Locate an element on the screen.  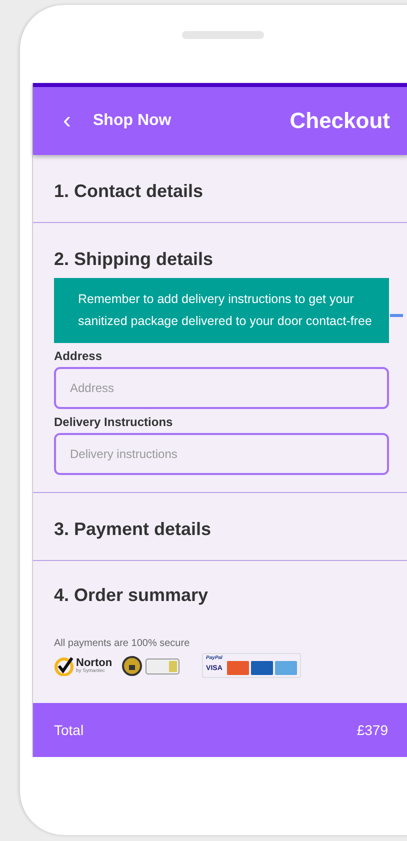
section-title: 4. Order summary is located at coordinates (131, 595).